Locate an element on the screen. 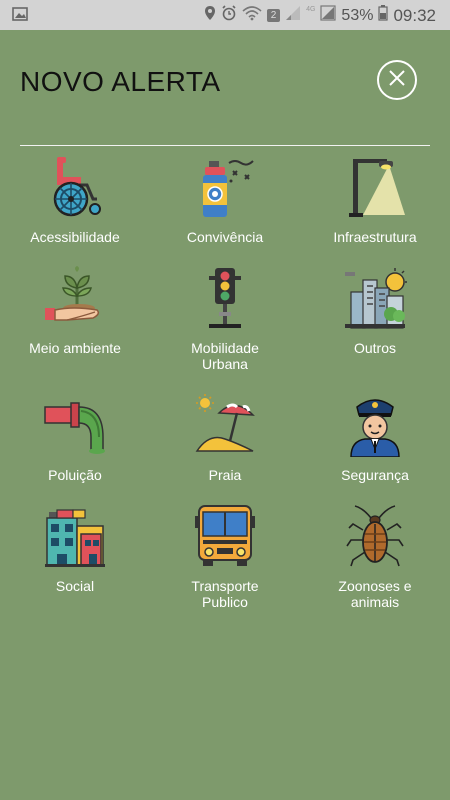  category-praia: Praia is located at coordinates (225, 448).